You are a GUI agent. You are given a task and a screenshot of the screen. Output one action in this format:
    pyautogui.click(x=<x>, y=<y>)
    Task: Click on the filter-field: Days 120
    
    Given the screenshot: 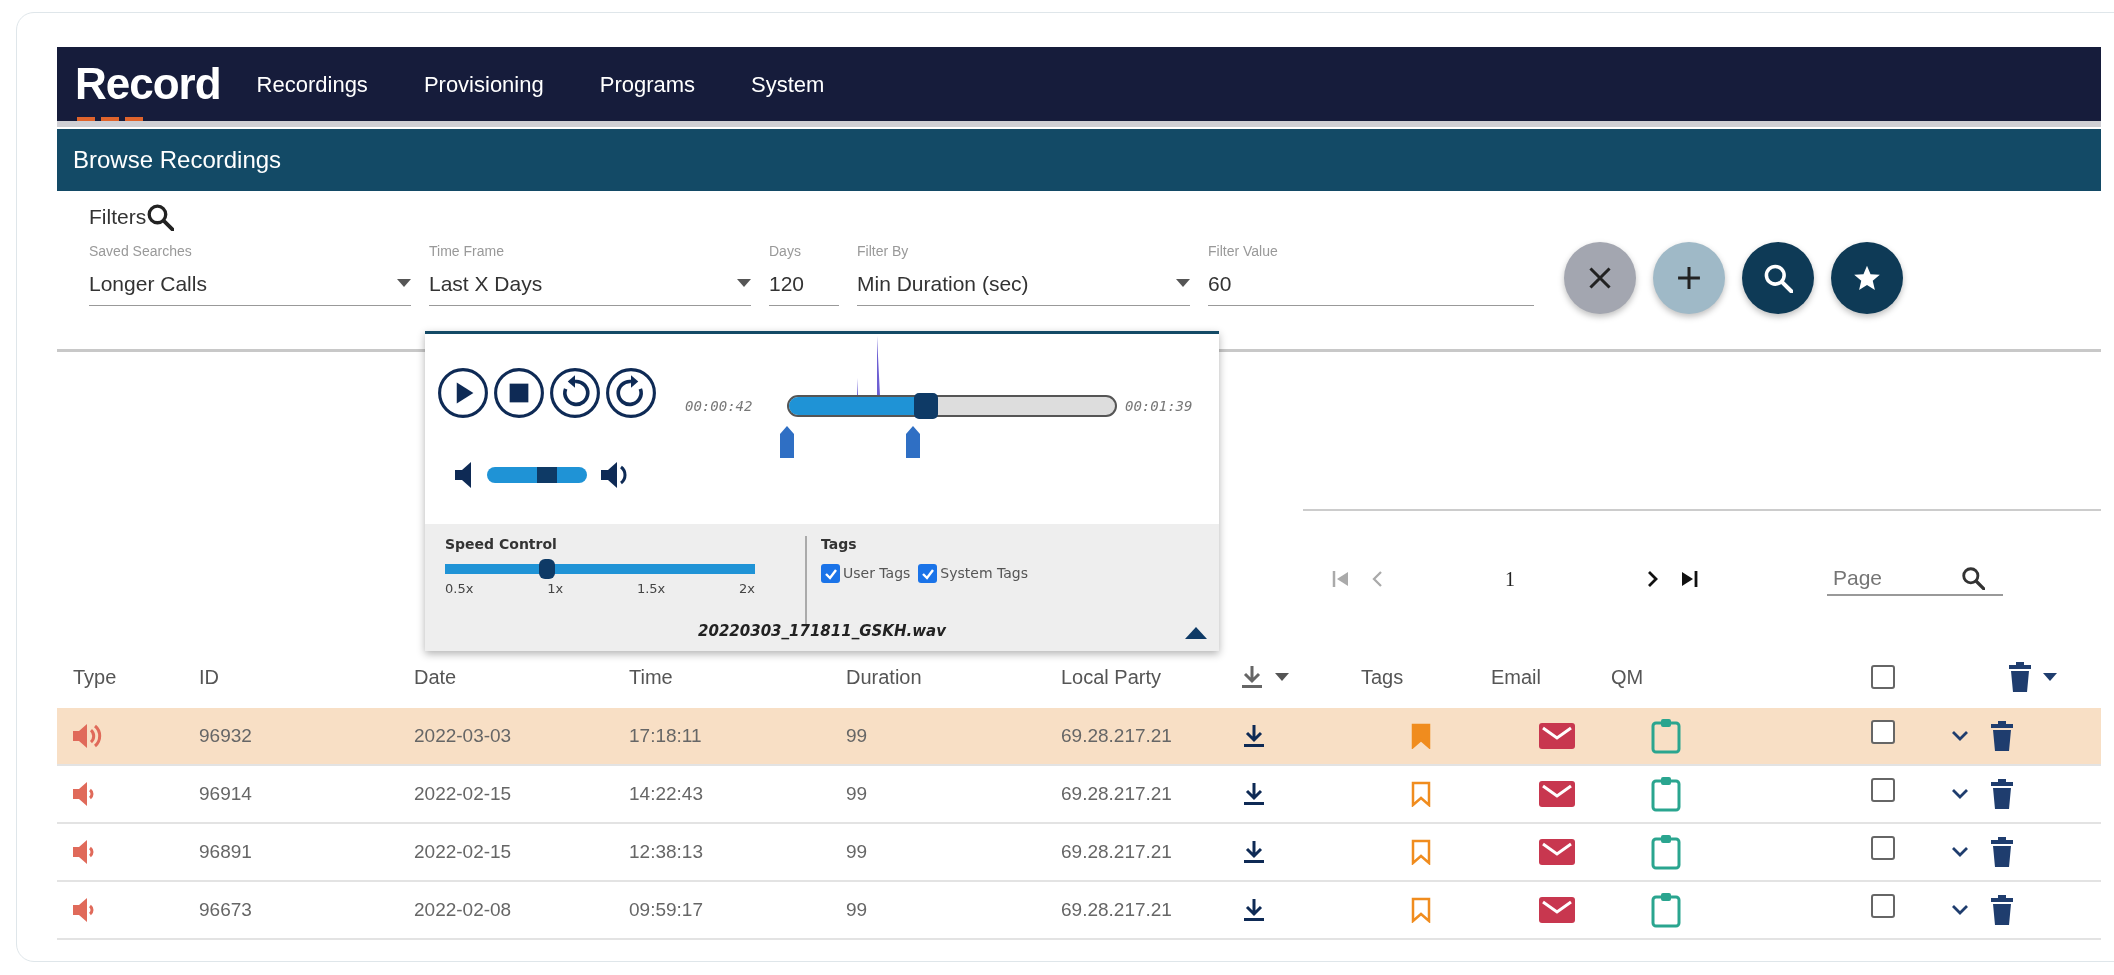 What is the action you would take?
    pyautogui.click(x=804, y=273)
    